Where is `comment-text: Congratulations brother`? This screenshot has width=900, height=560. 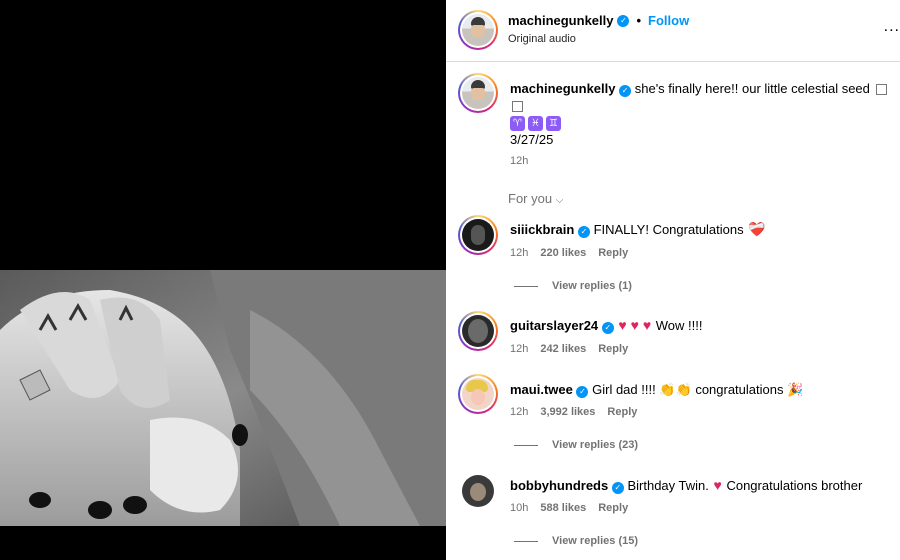
comment-text: Congratulations brother is located at coordinates (794, 485).